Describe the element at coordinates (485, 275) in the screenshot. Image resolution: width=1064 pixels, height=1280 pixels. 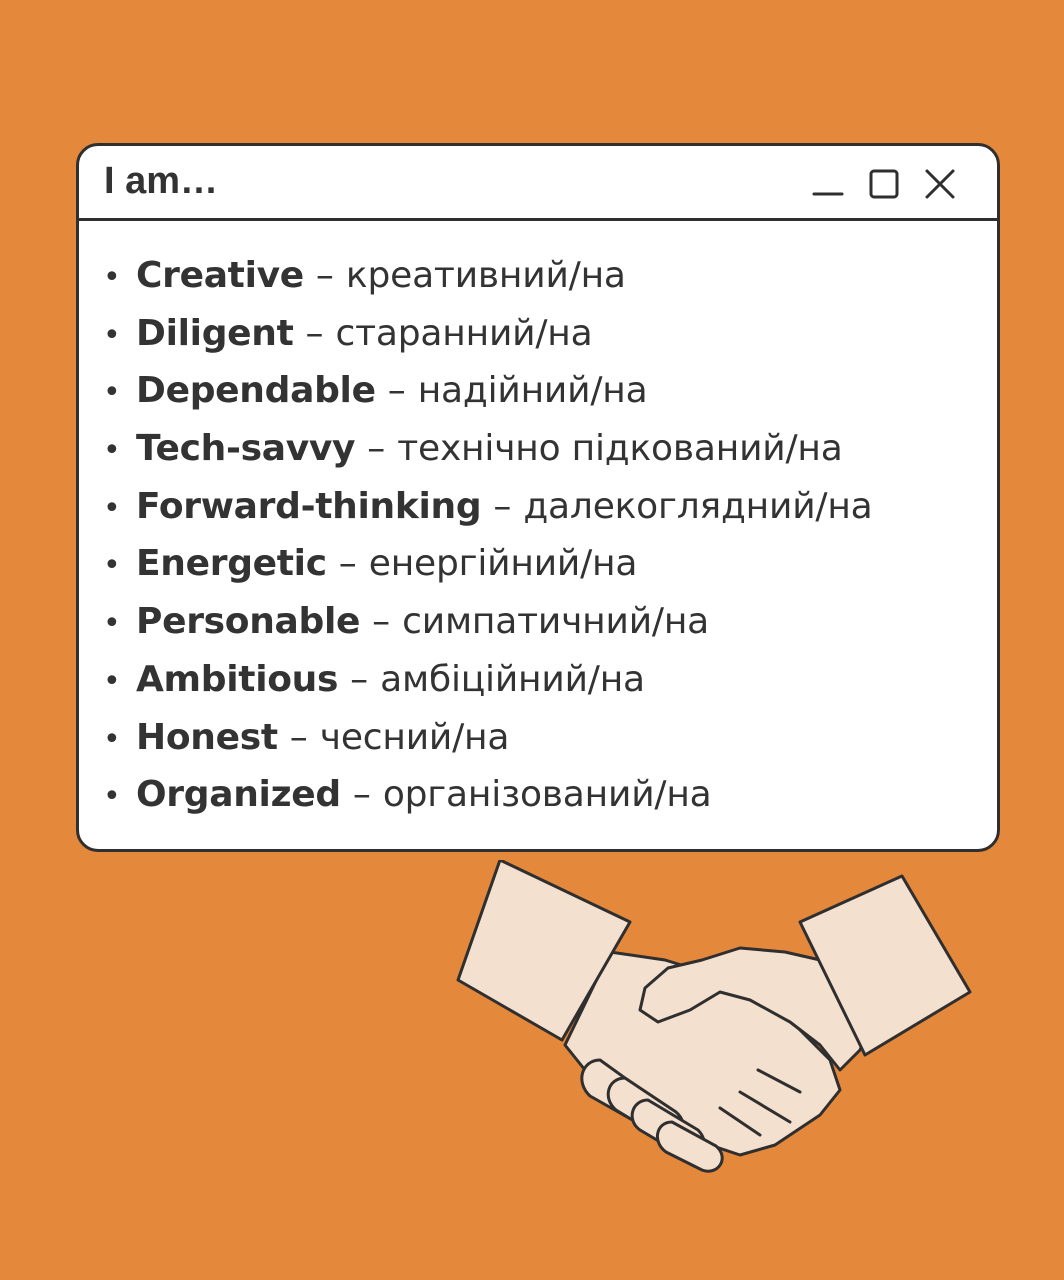
I see `term-translation: креативний/на` at that location.